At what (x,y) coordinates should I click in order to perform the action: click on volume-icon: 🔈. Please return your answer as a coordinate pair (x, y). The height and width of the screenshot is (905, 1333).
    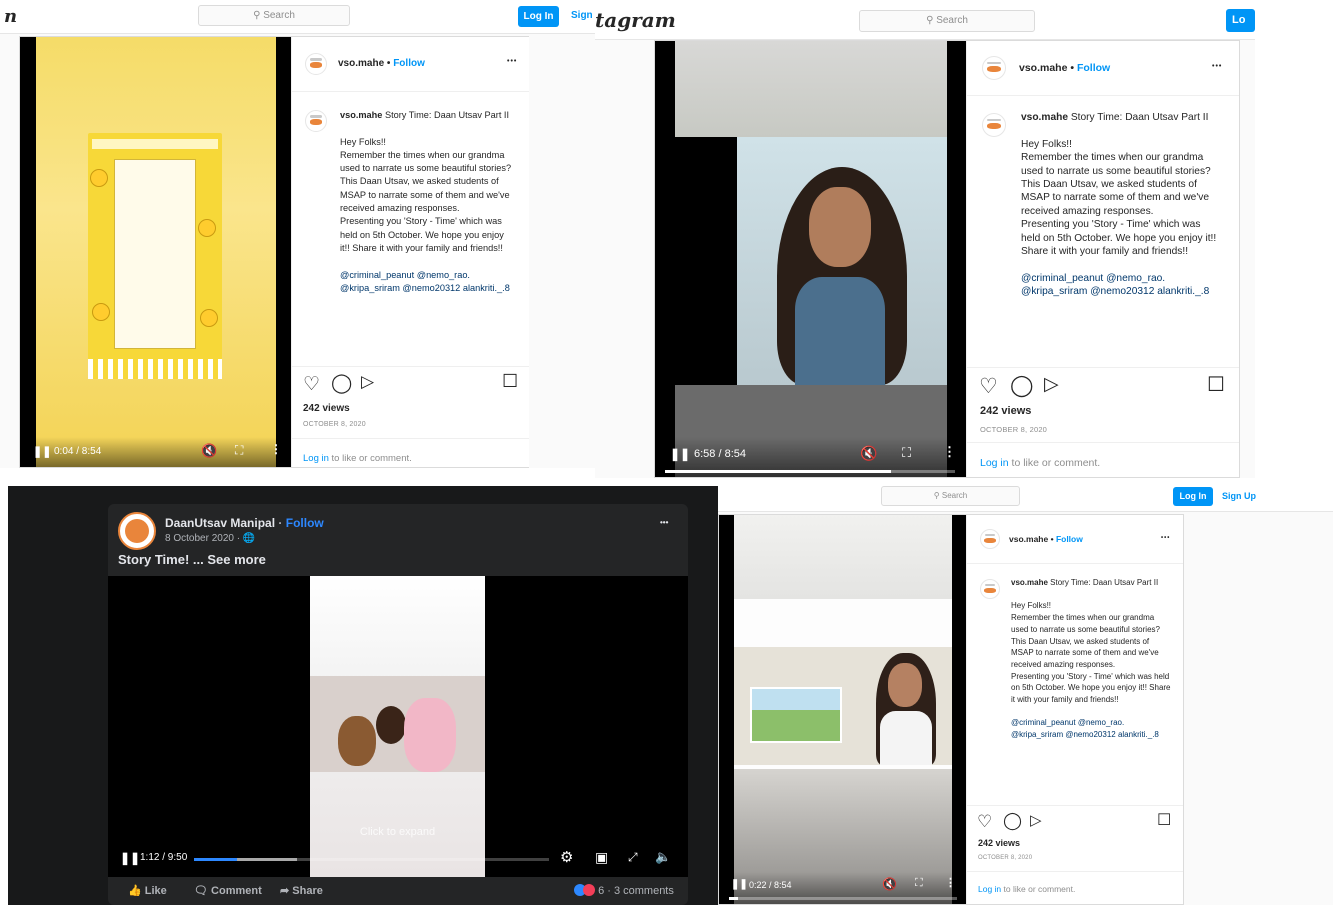
    Looking at the image, I should click on (663, 857).